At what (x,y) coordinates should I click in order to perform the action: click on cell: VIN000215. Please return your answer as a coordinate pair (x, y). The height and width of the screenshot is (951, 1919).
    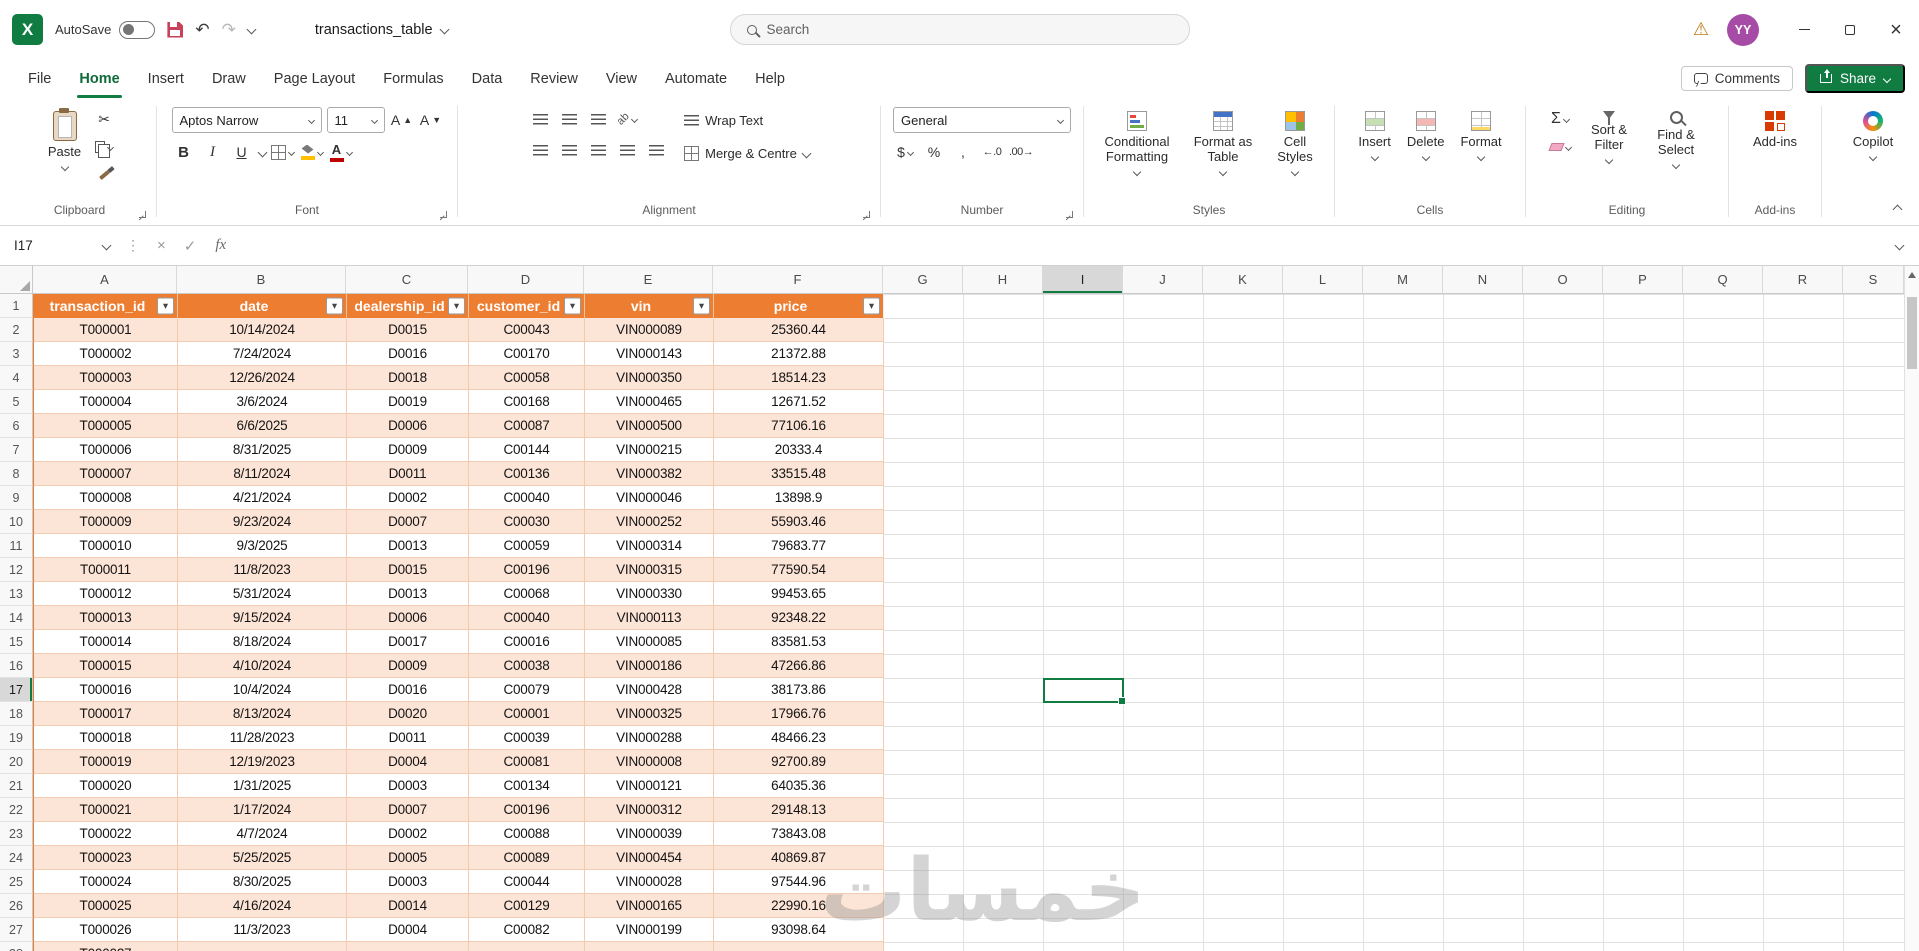
    Looking at the image, I should click on (649, 450).